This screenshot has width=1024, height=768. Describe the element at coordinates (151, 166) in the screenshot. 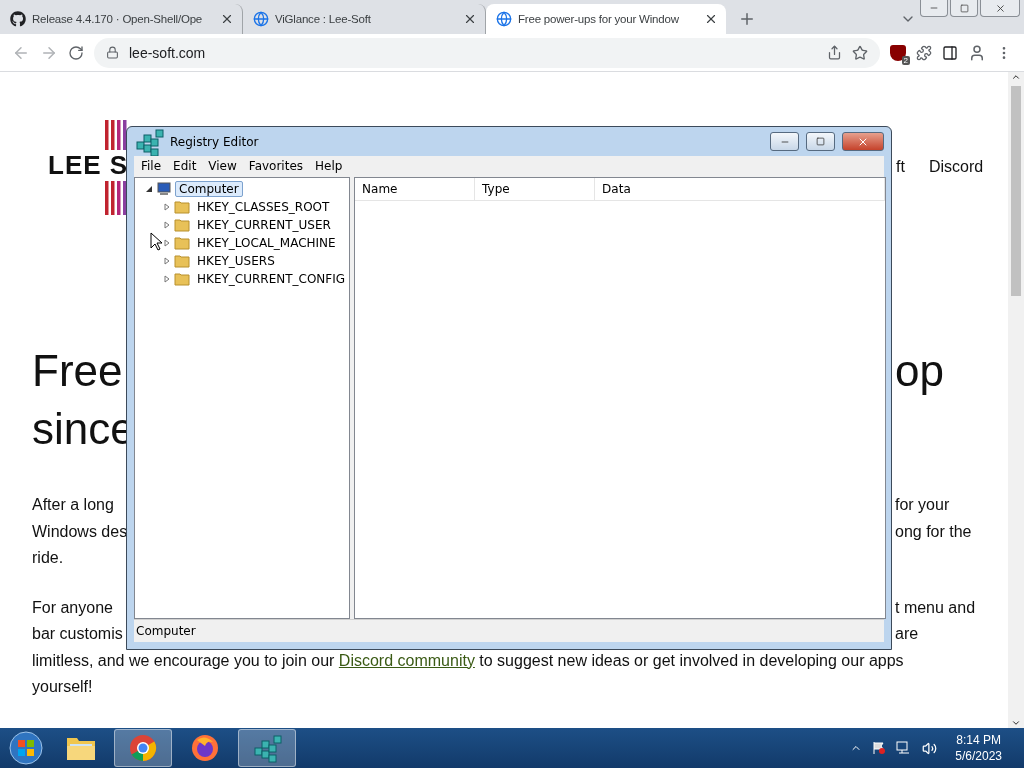

I see `menu-item: File` at that location.